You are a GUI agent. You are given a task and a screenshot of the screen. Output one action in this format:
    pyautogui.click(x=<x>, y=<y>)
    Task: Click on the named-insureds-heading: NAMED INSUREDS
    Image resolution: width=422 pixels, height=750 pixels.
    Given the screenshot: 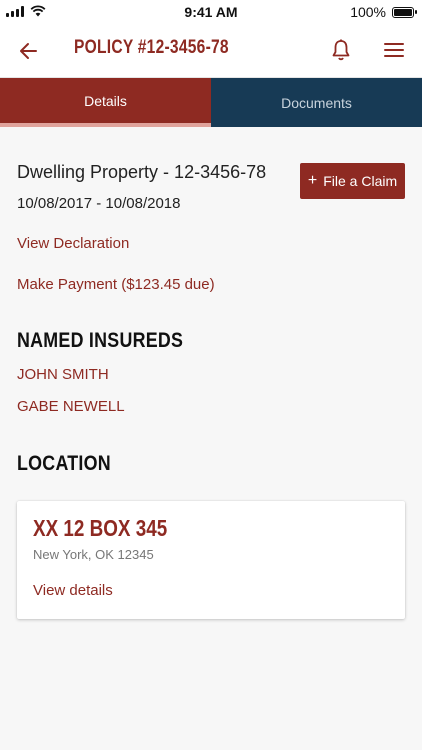 What is the action you would take?
    pyautogui.click(x=100, y=340)
    